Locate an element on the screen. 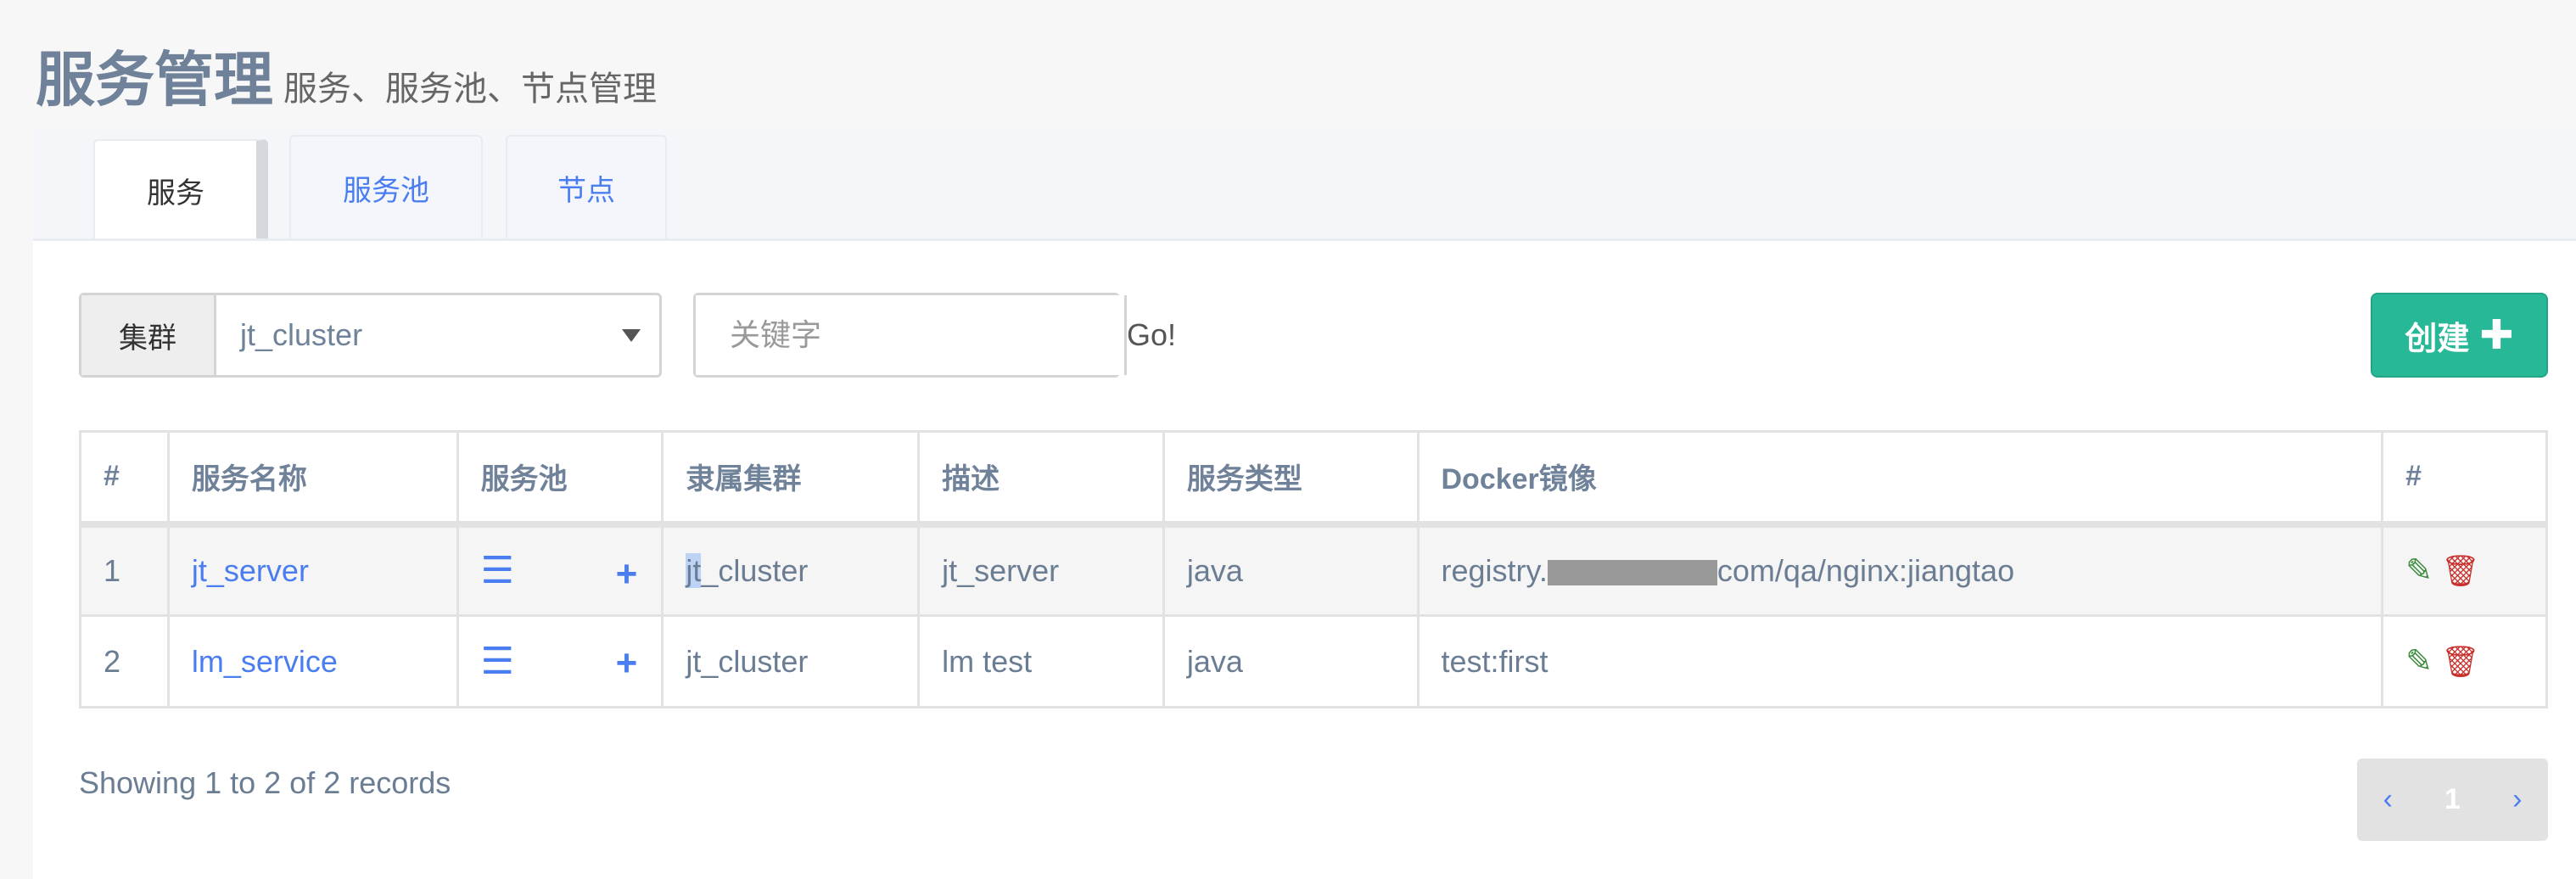  cluster-label: 集群 is located at coordinates (148, 335).